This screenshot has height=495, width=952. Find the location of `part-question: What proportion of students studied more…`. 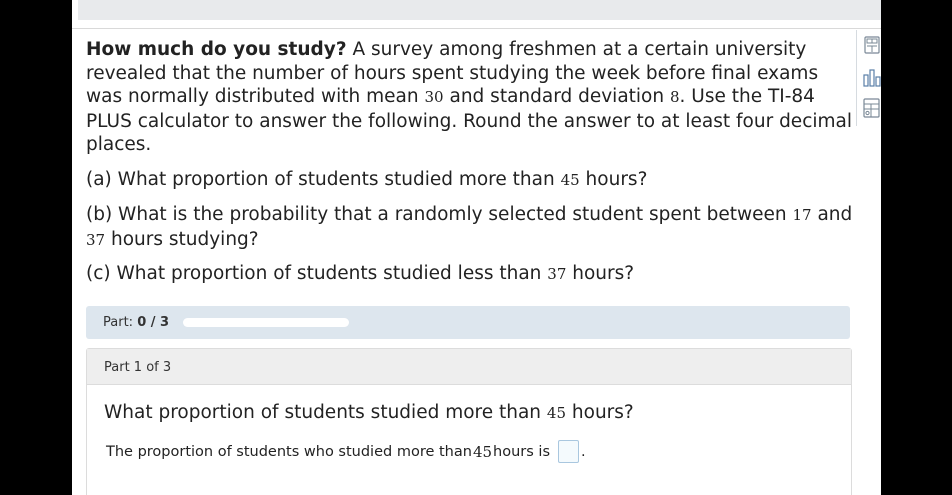

part-question: What proportion of students studied more… is located at coordinates (369, 412).